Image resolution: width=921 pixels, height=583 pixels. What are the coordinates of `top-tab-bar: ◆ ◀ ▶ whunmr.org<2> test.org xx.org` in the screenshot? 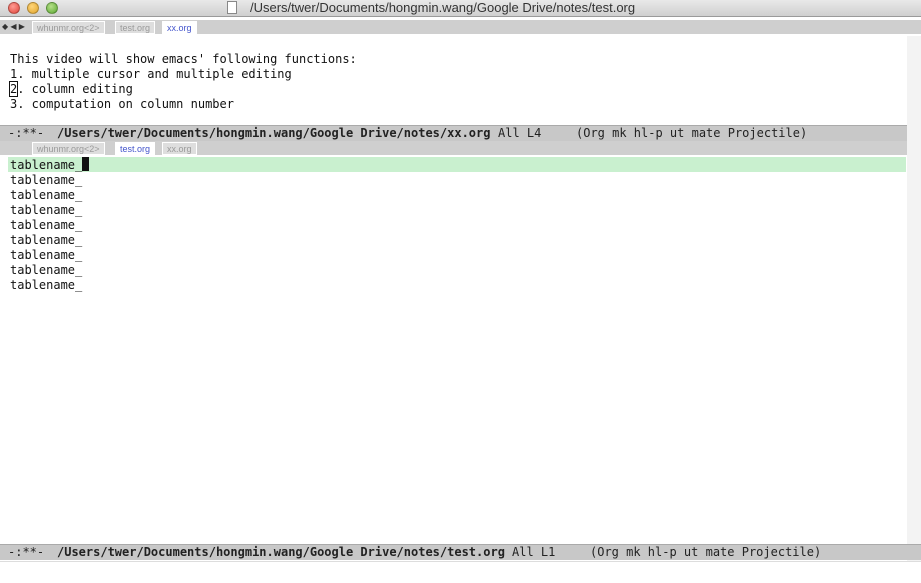 It's located at (460, 27).